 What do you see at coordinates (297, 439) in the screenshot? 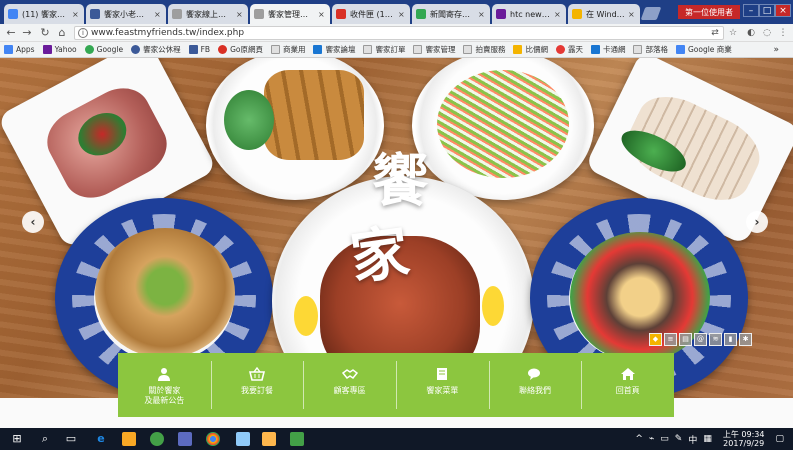
I see `excel-icon` at bounding box center [297, 439].